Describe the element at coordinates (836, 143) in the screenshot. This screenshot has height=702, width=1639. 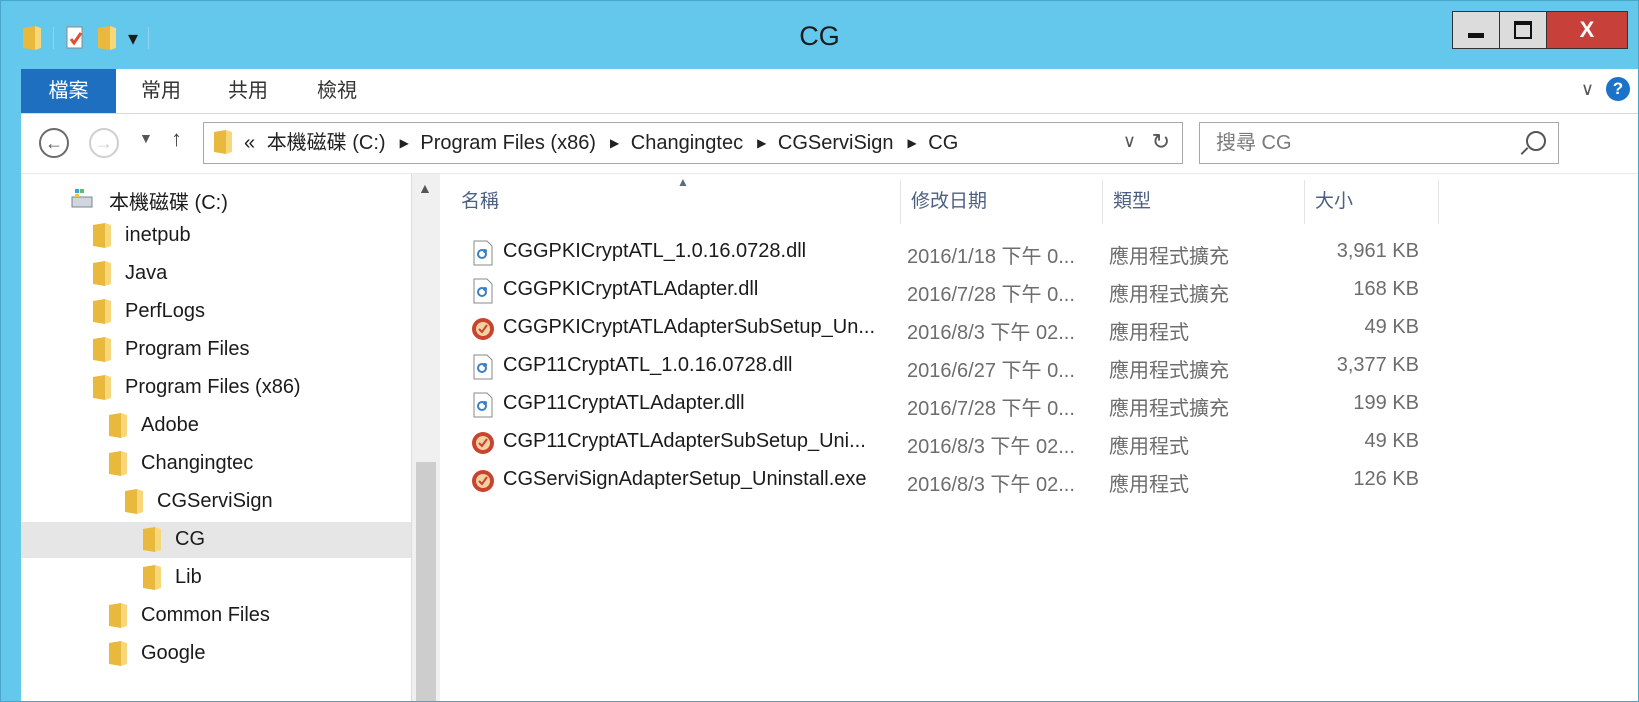
I see `breadcrumb-item-cgservisign: CGServiSign` at that location.